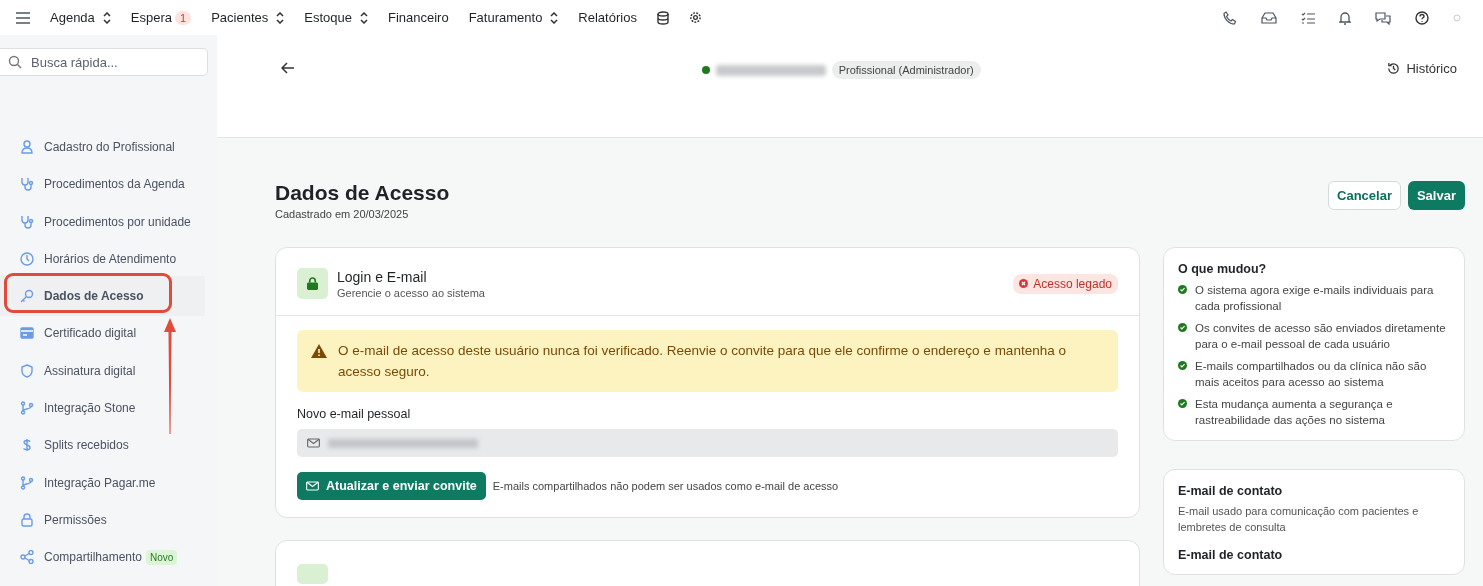  What do you see at coordinates (607, 17) in the screenshot?
I see `nav-menu-item: Relatórios` at bounding box center [607, 17].